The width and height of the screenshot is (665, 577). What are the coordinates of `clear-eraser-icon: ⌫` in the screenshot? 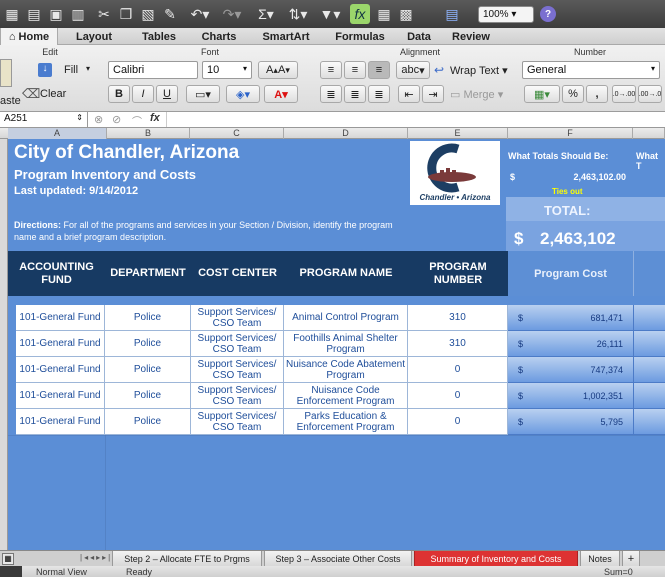 It's located at (31, 94).